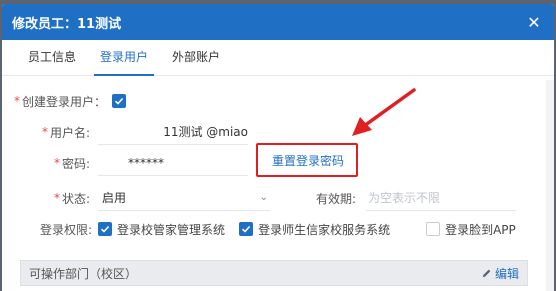  Describe the element at coordinates (263, 197) in the screenshot. I see `chevron-down-icon: ⌄` at that location.